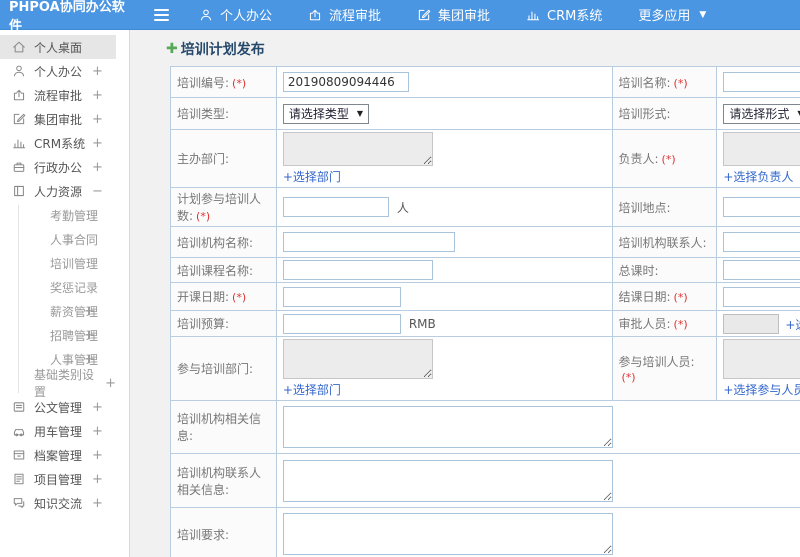 The image size is (800, 557). I want to click on sidebar-item-personal-office: 个人办公 +, so click(58, 71).